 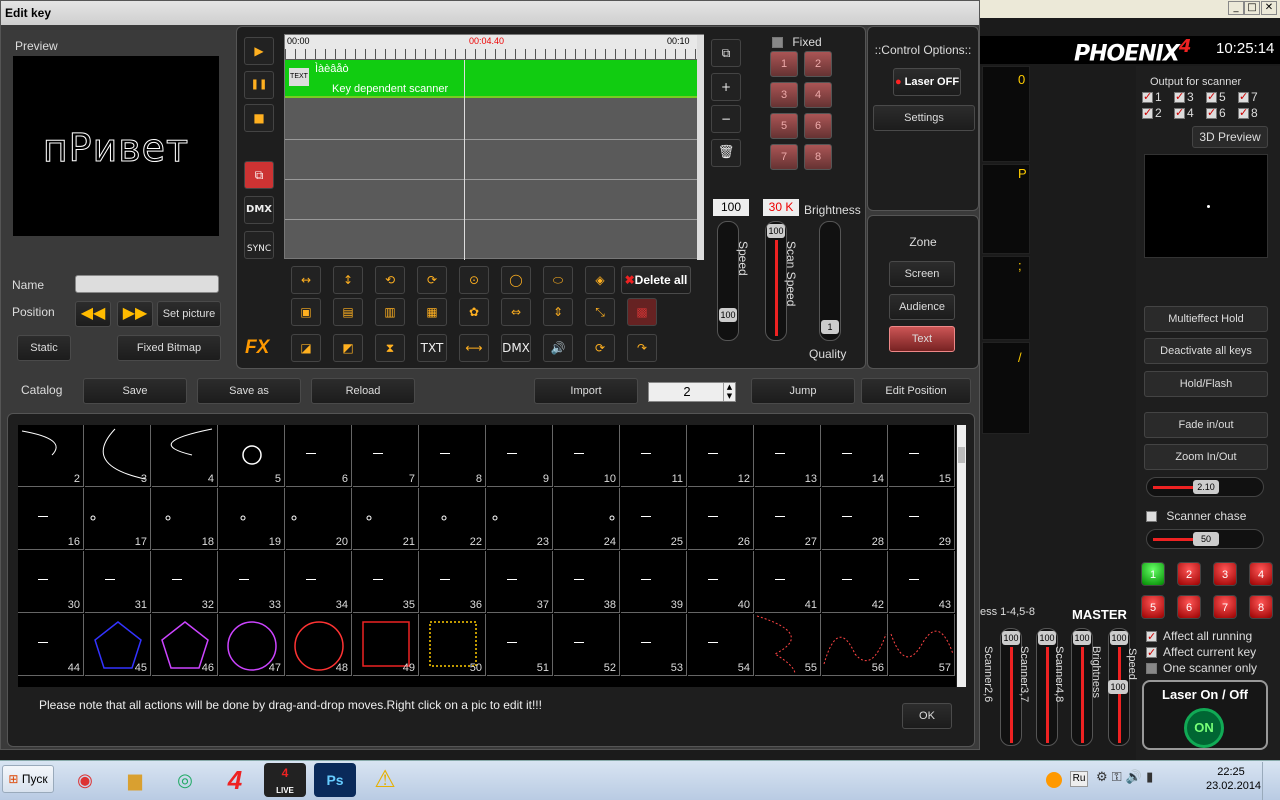 What do you see at coordinates (306, 348) in the screenshot?
I see `fx-effect-icon: ◪` at bounding box center [306, 348].